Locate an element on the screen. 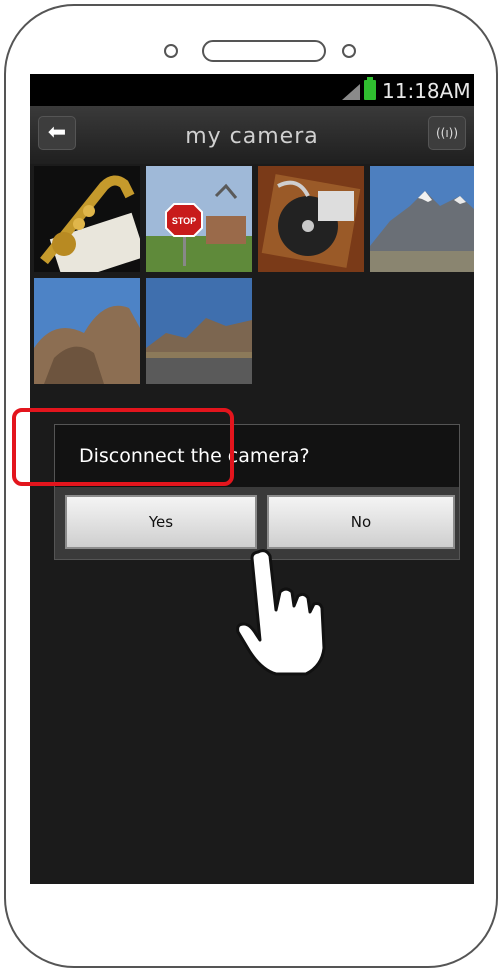 This screenshot has width=502, height=972. yes-button-highlight is located at coordinates (123, 447).